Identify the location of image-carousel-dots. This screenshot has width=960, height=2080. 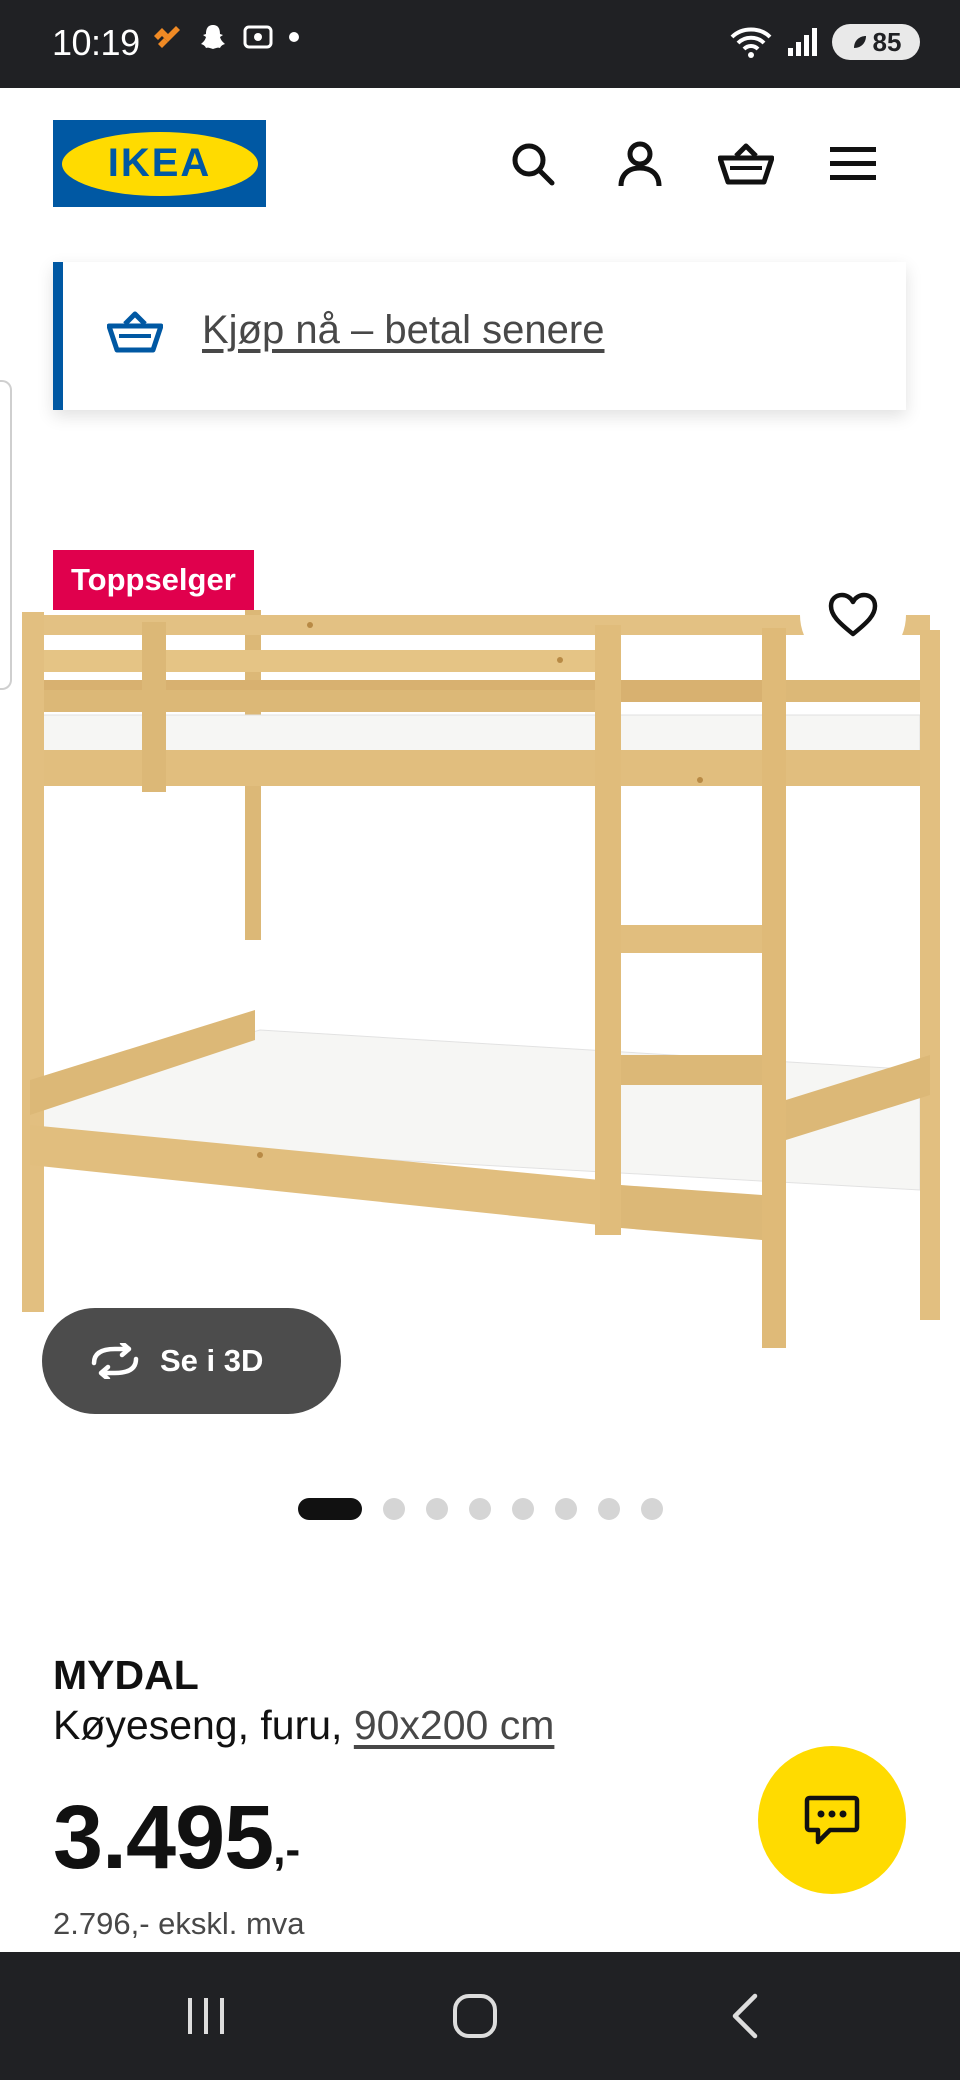
(480, 1509).